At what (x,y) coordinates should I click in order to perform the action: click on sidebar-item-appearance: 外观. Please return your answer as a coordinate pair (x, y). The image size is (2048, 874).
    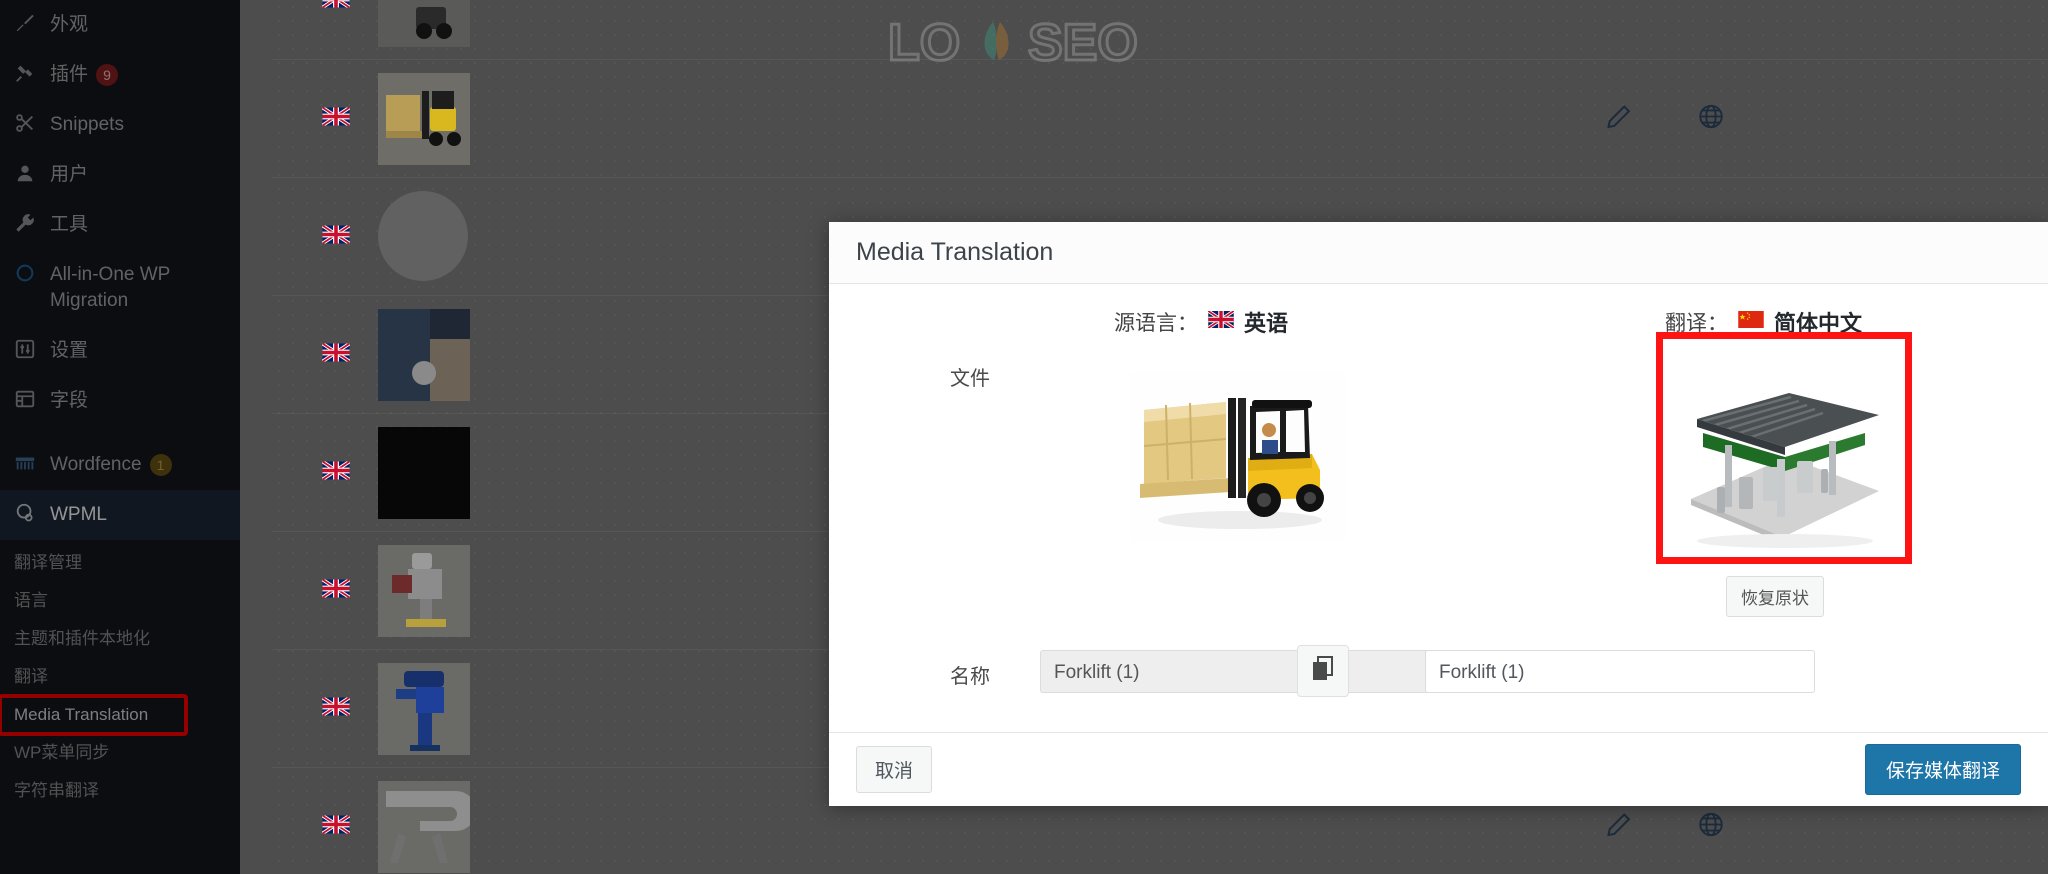
    Looking at the image, I should click on (120, 25).